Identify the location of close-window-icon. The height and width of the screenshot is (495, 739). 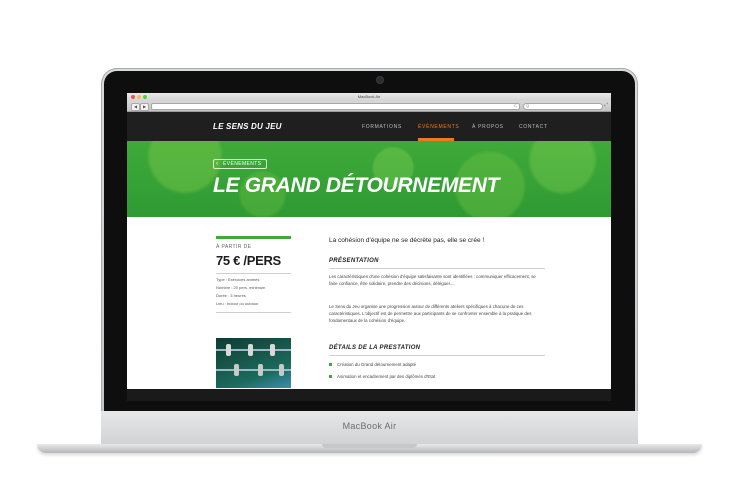
(133, 97).